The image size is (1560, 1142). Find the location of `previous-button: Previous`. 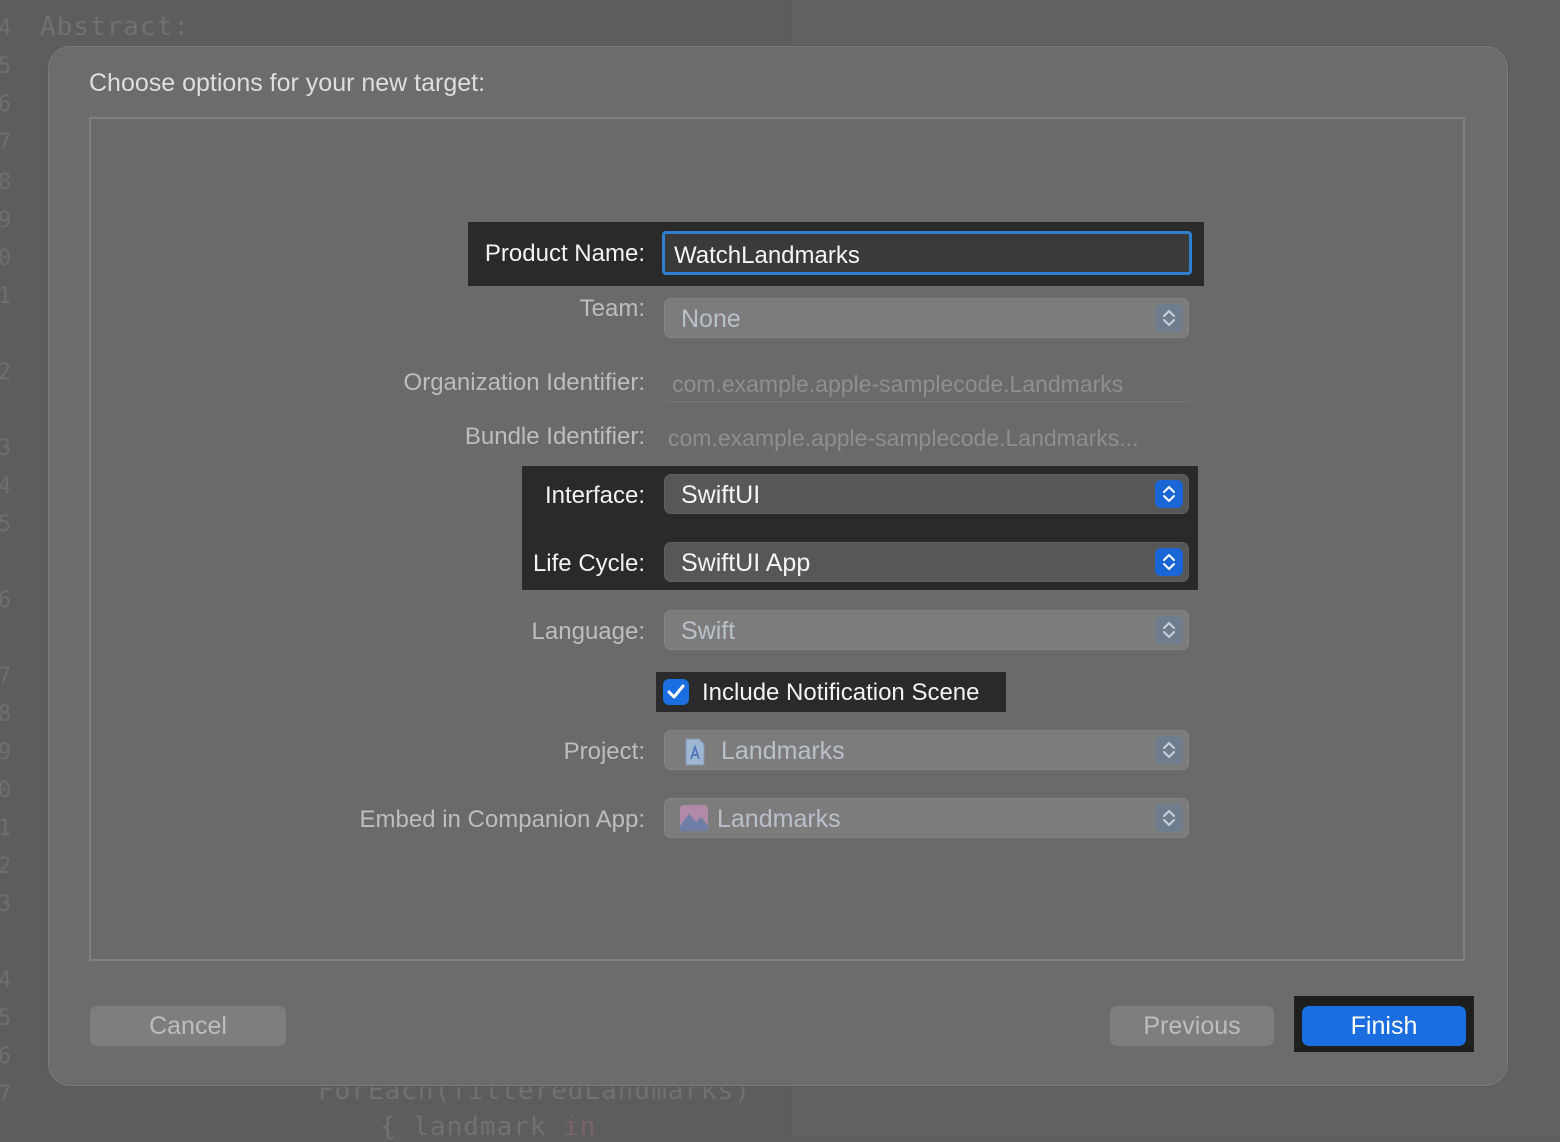

previous-button: Previous is located at coordinates (1192, 1026).